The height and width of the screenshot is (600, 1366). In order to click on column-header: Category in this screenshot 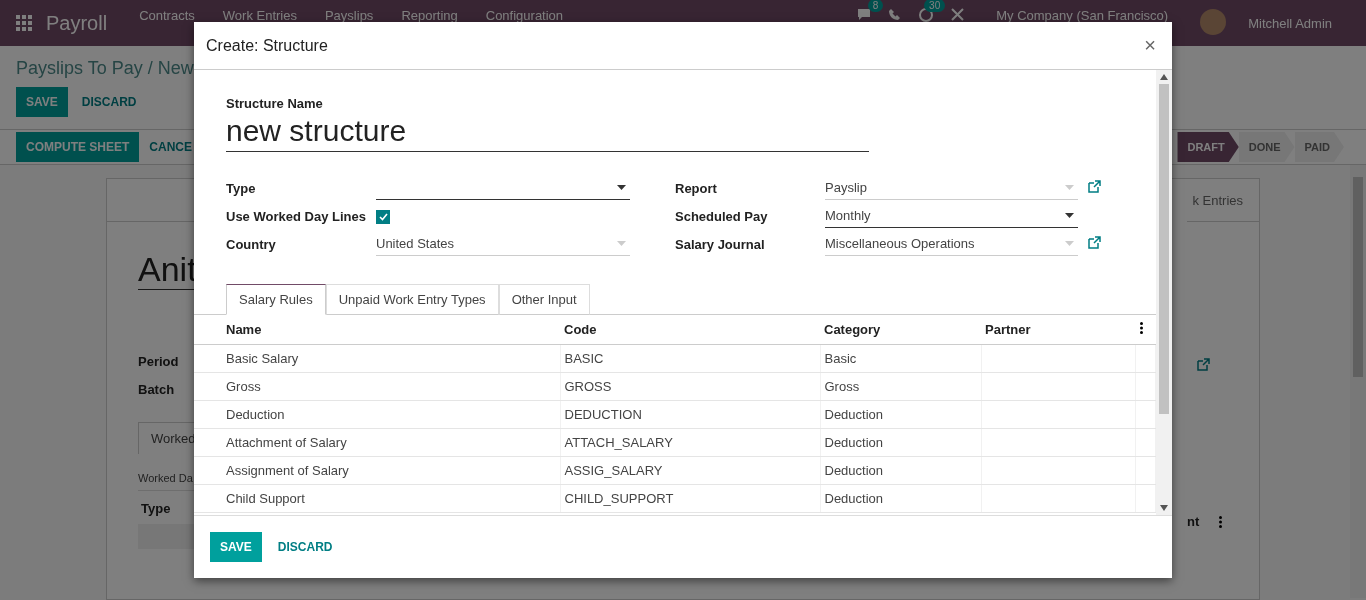, I will do `click(900, 330)`.